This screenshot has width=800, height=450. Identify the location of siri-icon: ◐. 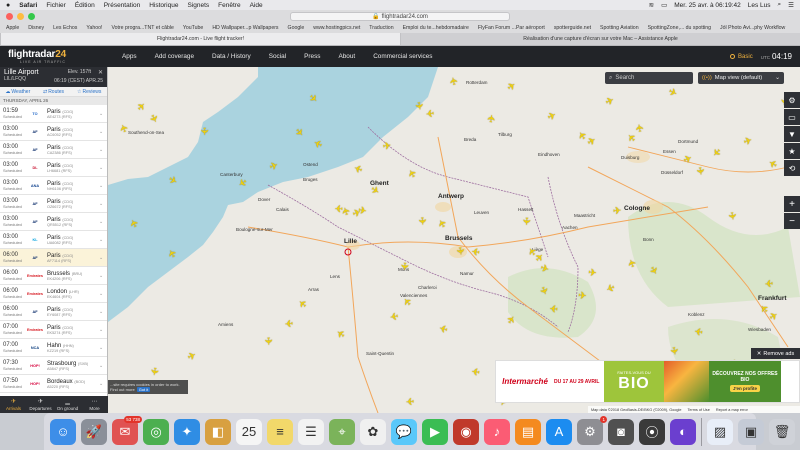
(683, 431).